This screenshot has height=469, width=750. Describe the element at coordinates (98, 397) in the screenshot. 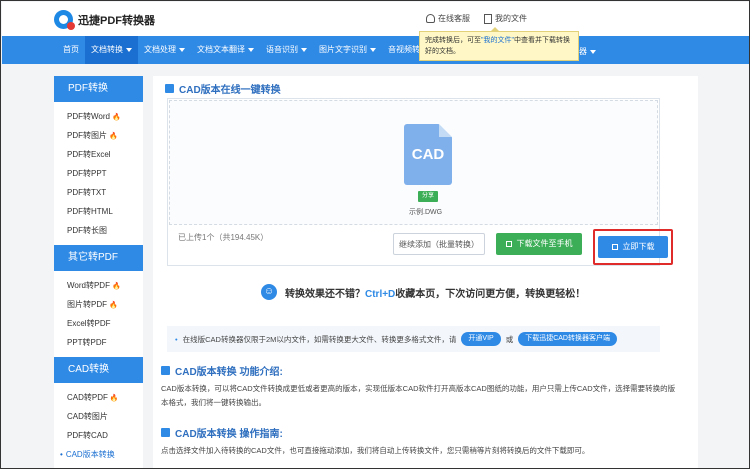

I see `sidebar-item-cad-to-pdf: CAD转PDF 🔥` at that location.